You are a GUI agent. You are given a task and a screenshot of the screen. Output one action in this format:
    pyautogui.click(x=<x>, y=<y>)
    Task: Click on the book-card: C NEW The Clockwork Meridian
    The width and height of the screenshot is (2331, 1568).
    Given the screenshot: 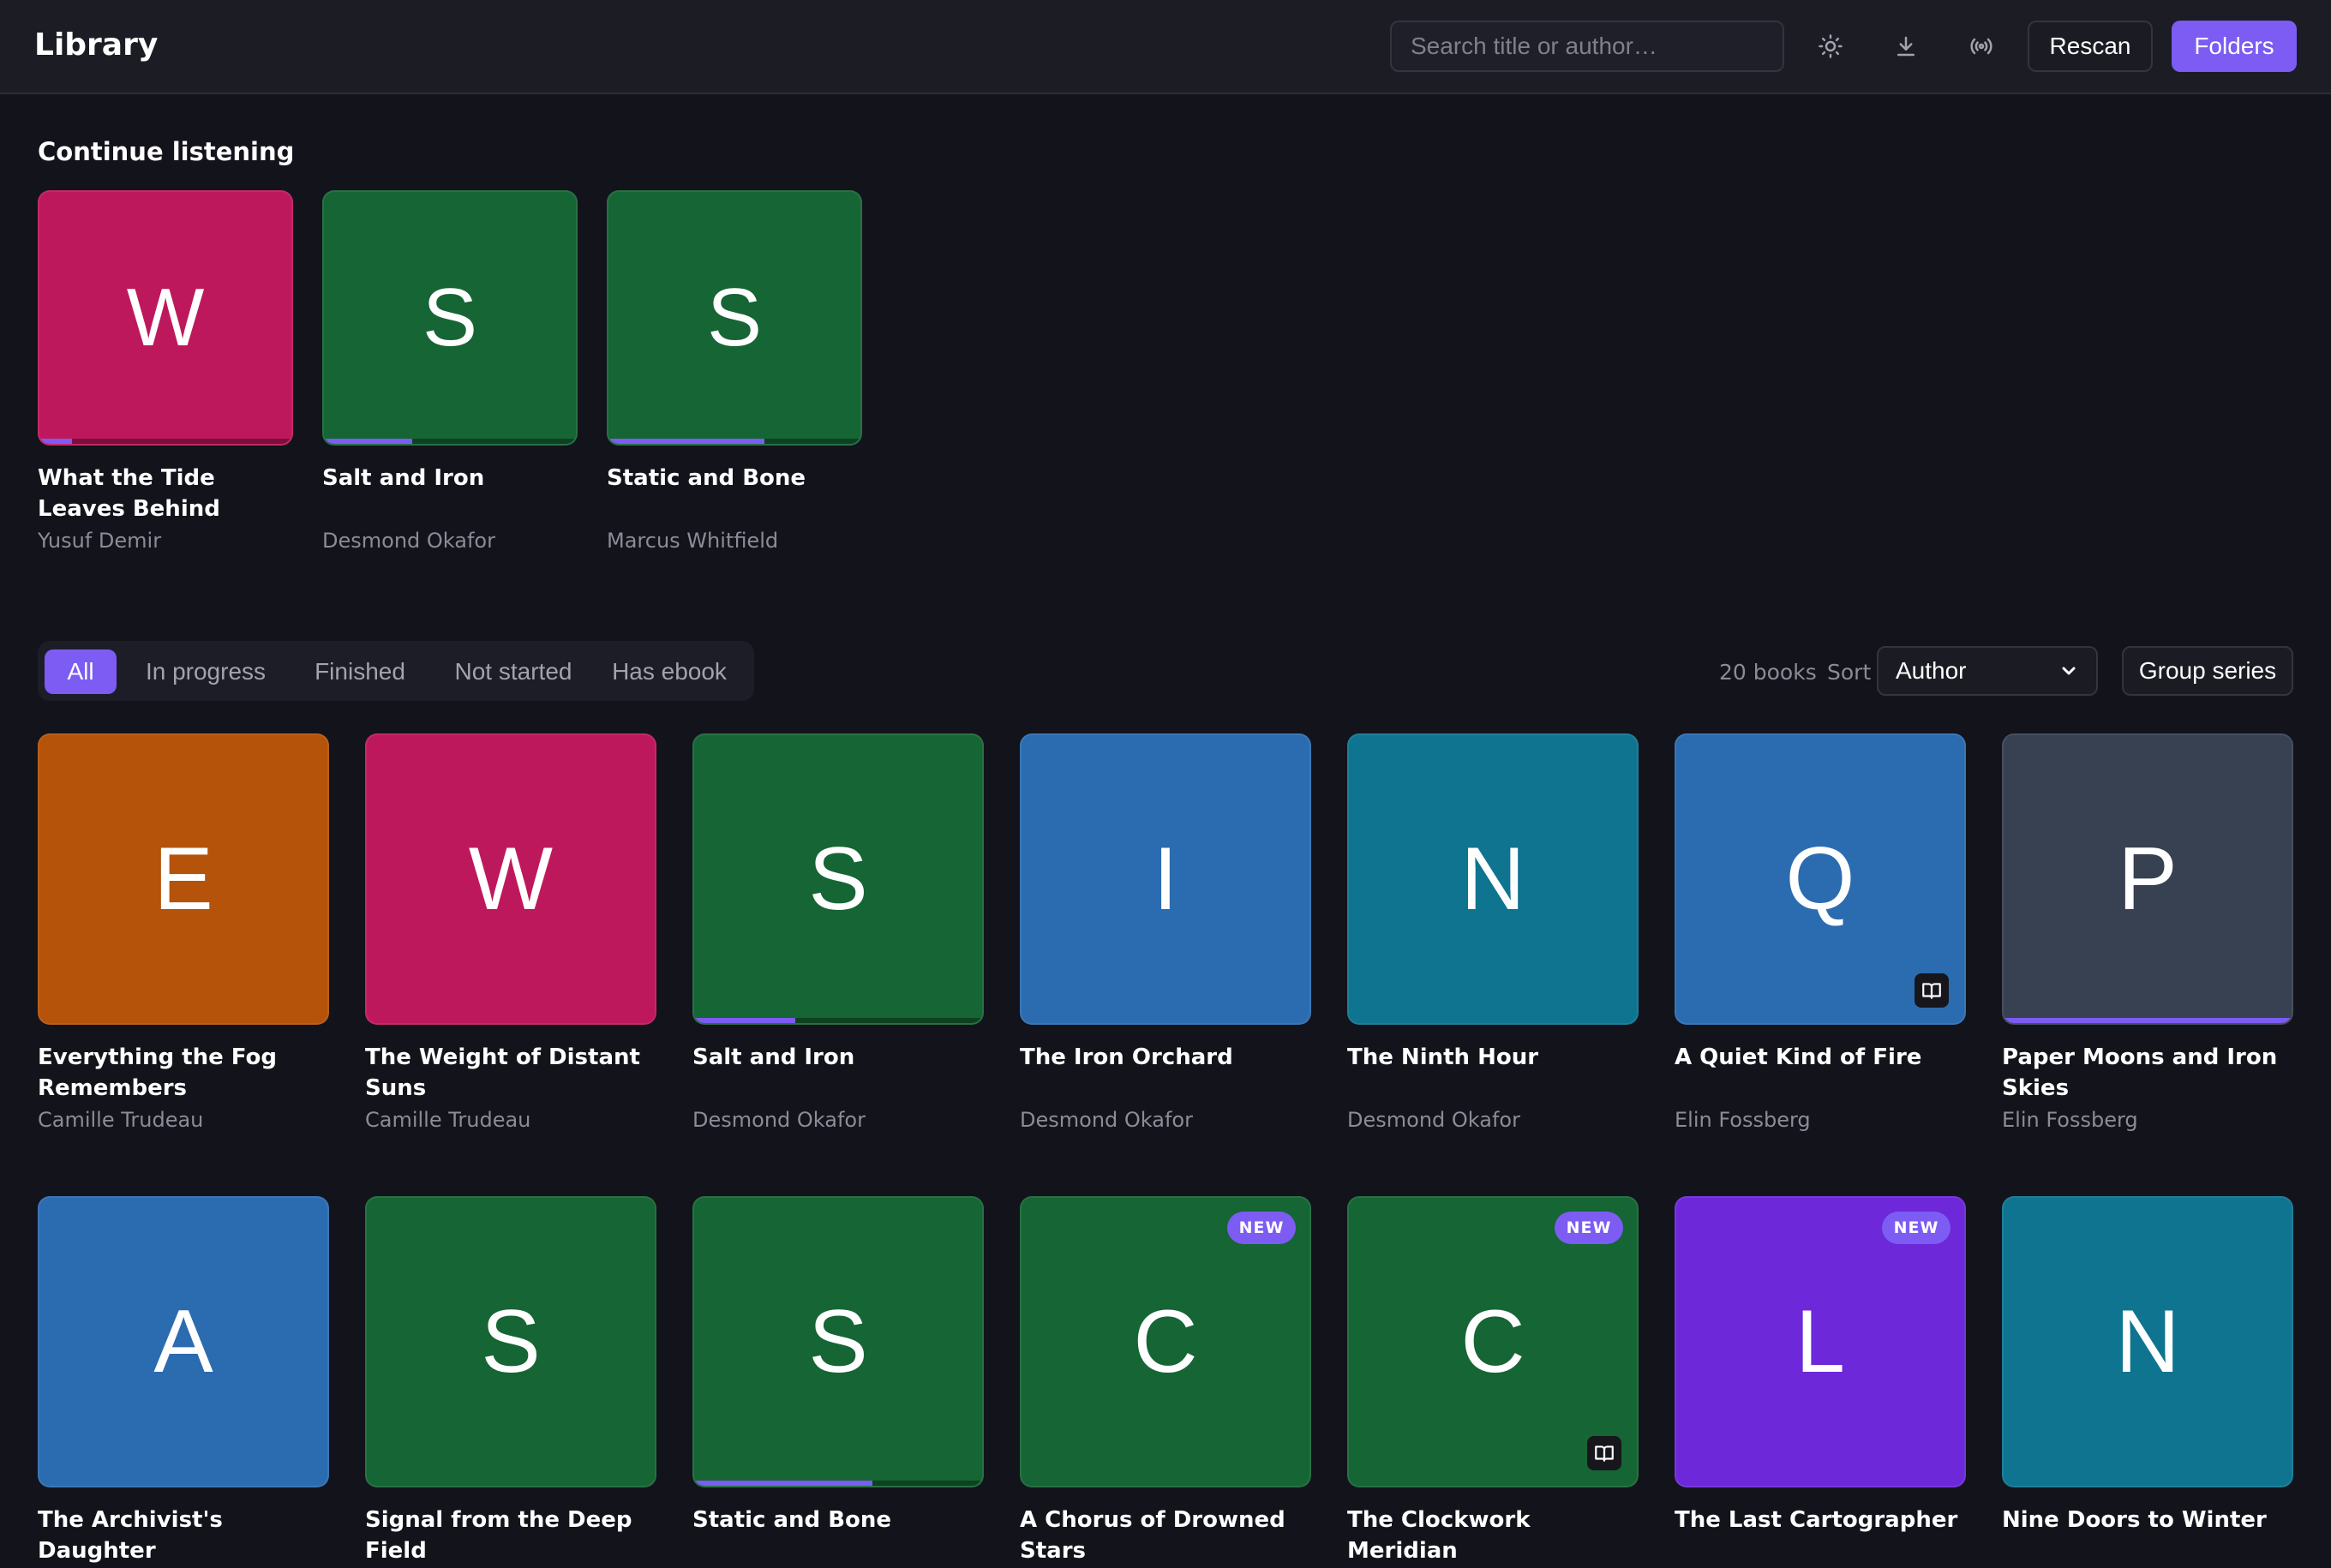 What is the action you would take?
    pyautogui.click(x=1493, y=1382)
    